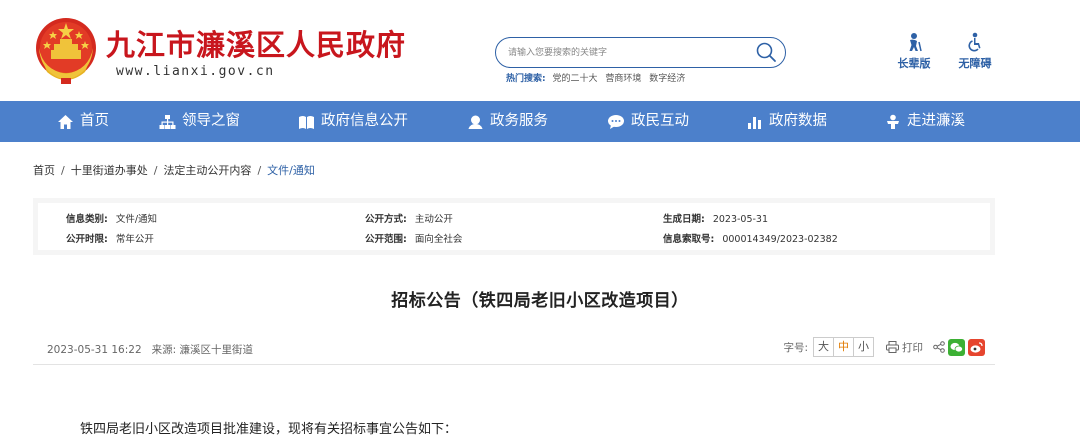 The width and height of the screenshot is (1080, 443). I want to click on breadcrumb: 首页 / 十里街道办事处 / 法定主动公开内容 / 文件/通知, so click(174, 170).